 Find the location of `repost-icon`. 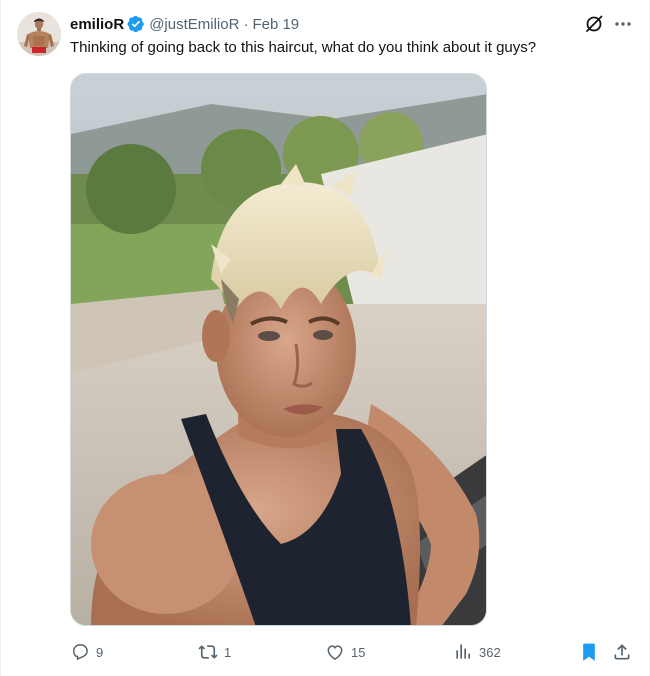

repost-icon is located at coordinates (208, 652).